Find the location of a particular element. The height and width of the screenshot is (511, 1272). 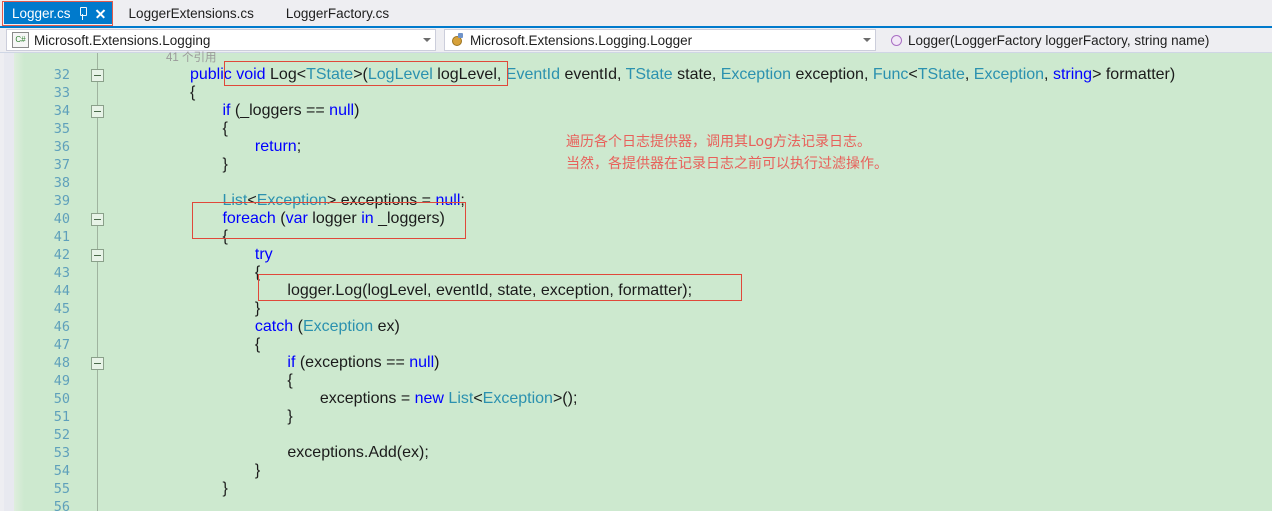

code-token: in is located at coordinates (367, 218).